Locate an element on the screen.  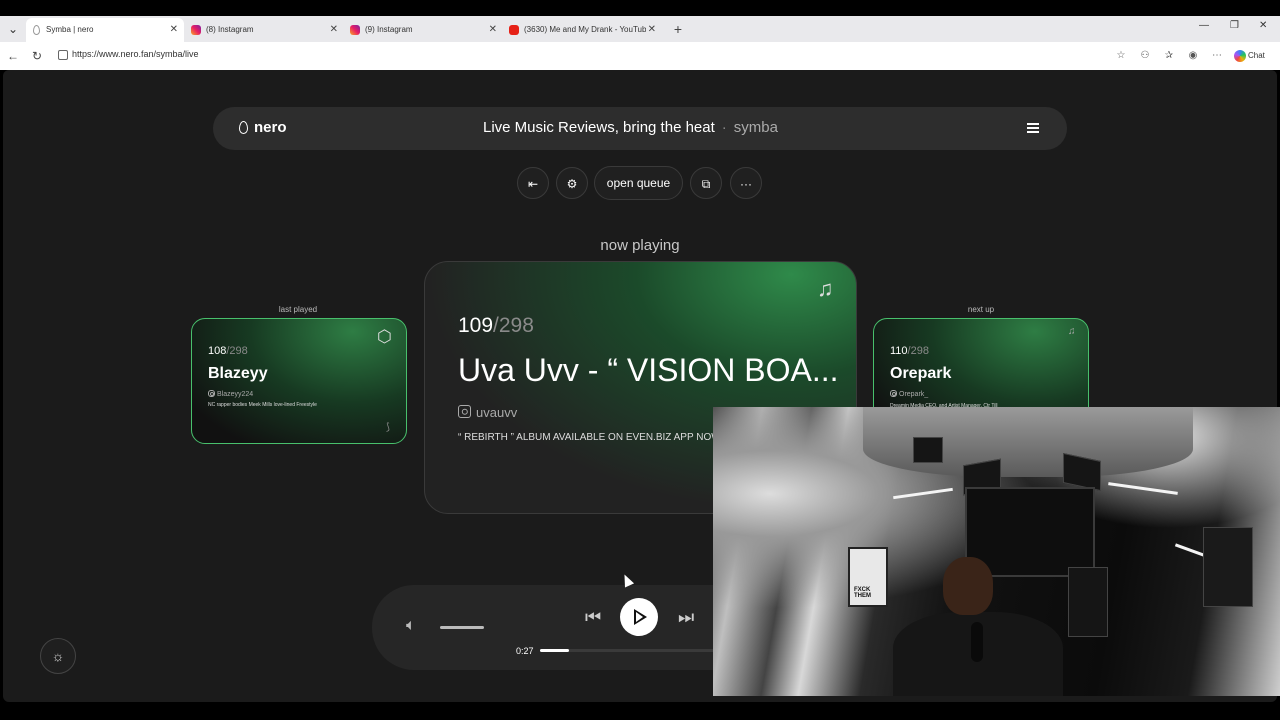
submission-title: Orepark is located at coordinates (921, 373).